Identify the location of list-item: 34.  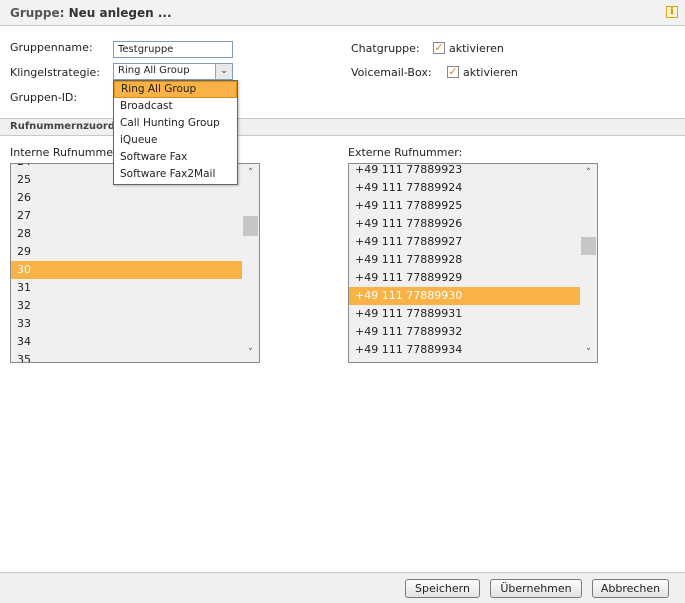
(126, 342).